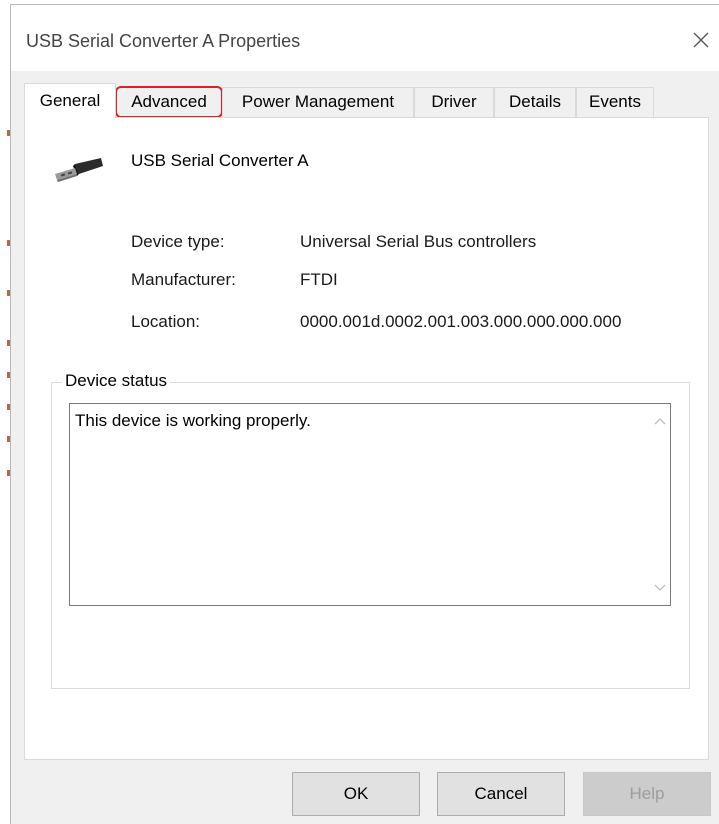 This screenshot has height=824, width=719. What do you see at coordinates (647, 794) in the screenshot?
I see `help-button: Help` at bounding box center [647, 794].